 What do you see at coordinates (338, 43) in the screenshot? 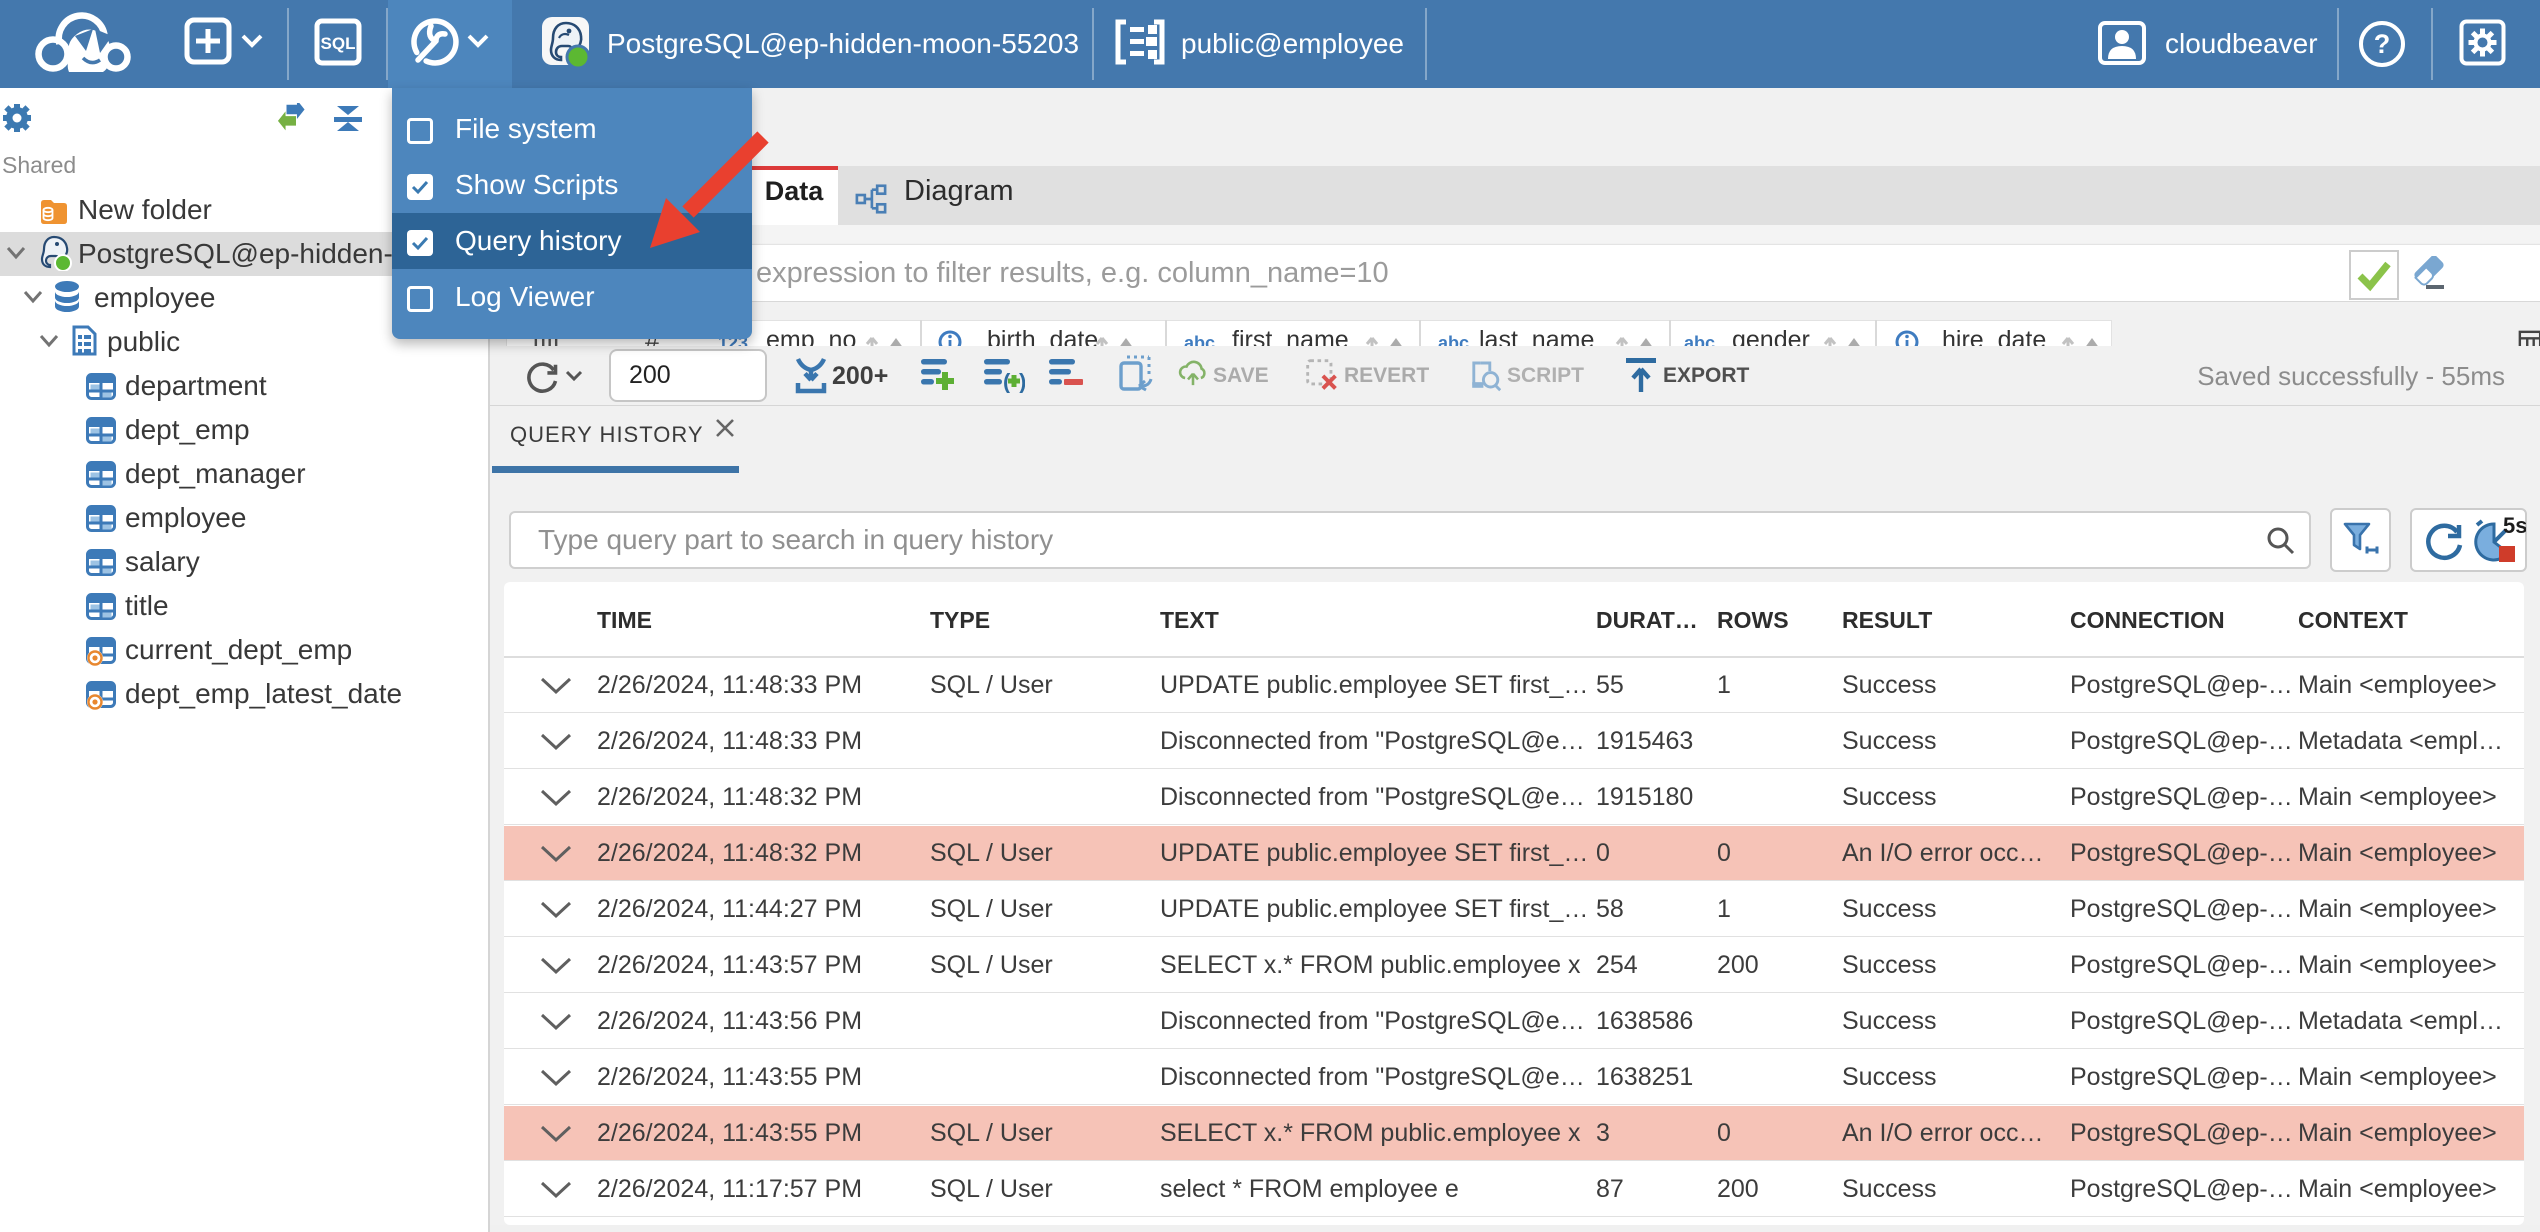
I see `svg-text: SQL` at bounding box center [338, 43].